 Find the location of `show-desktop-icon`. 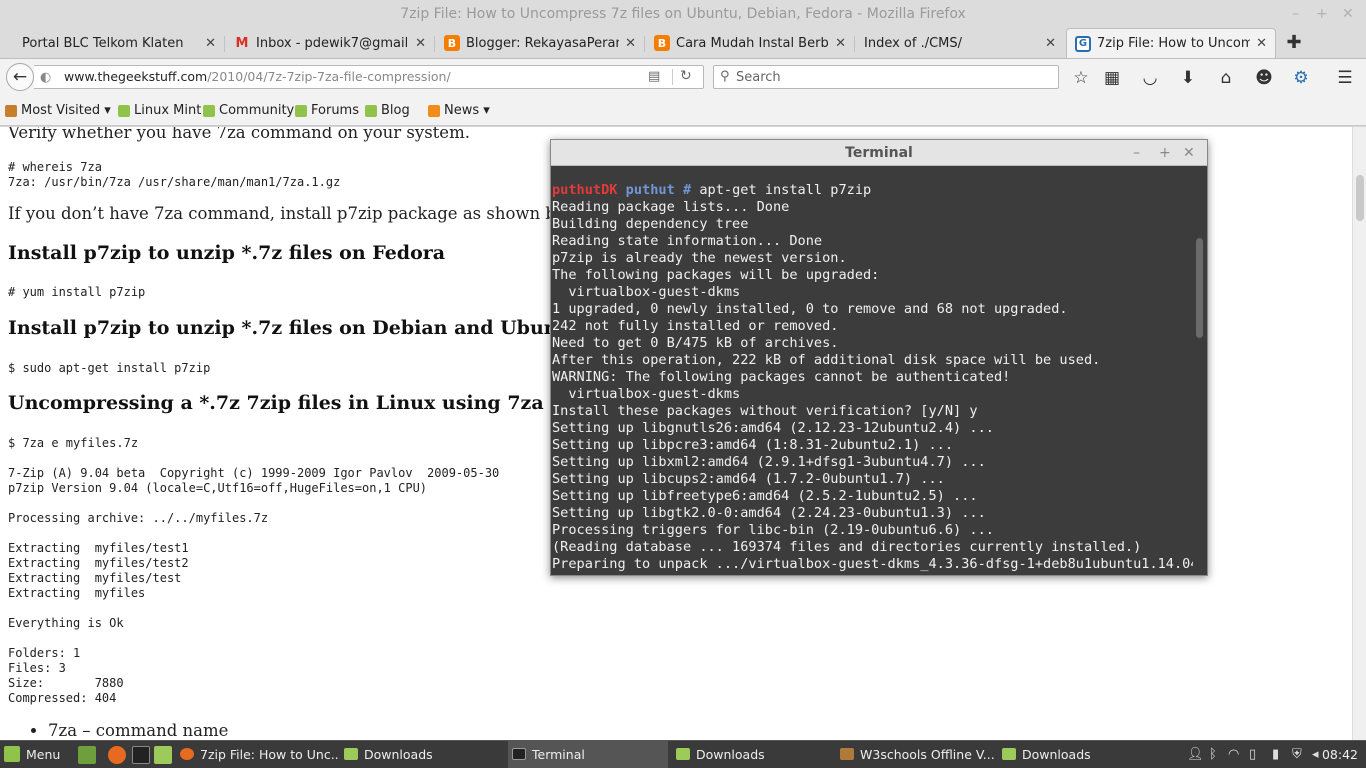

show-desktop-icon is located at coordinates (87, 755).